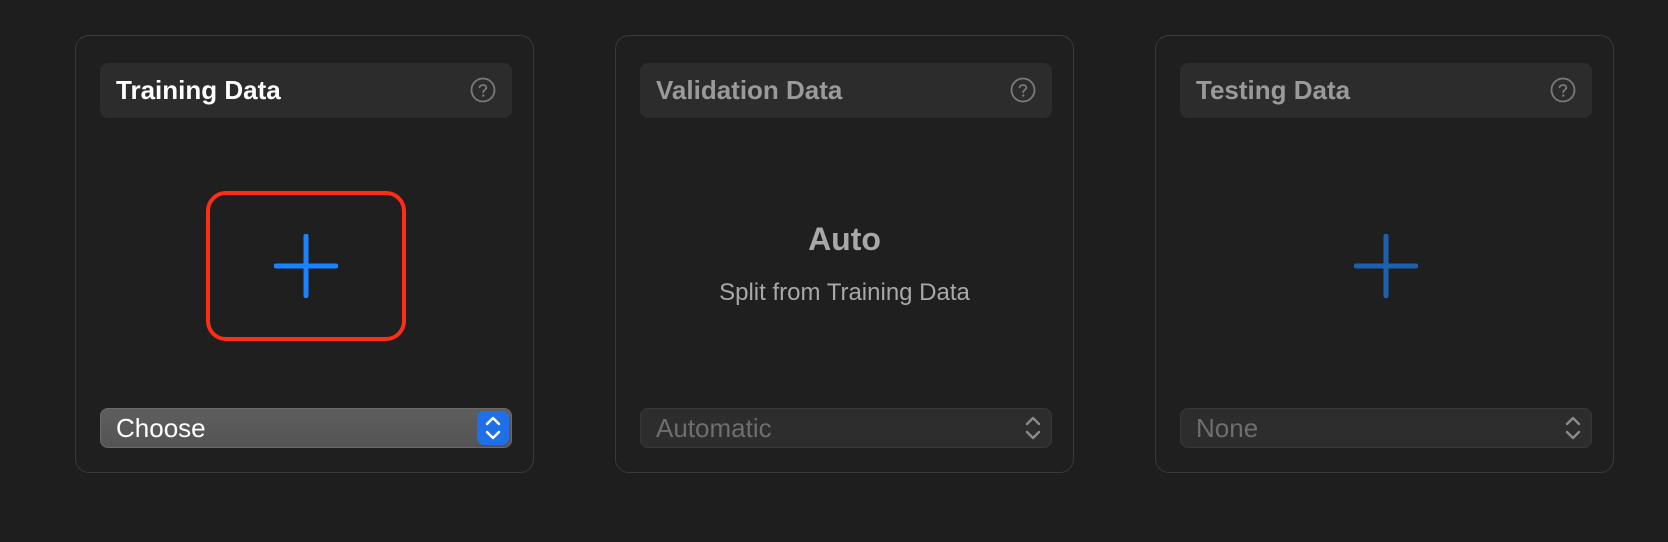  What do you see at coordinates (749, 90) in the screenshot?
I see `validation-data-title: Validation Data` at bounding box center [749, 90].